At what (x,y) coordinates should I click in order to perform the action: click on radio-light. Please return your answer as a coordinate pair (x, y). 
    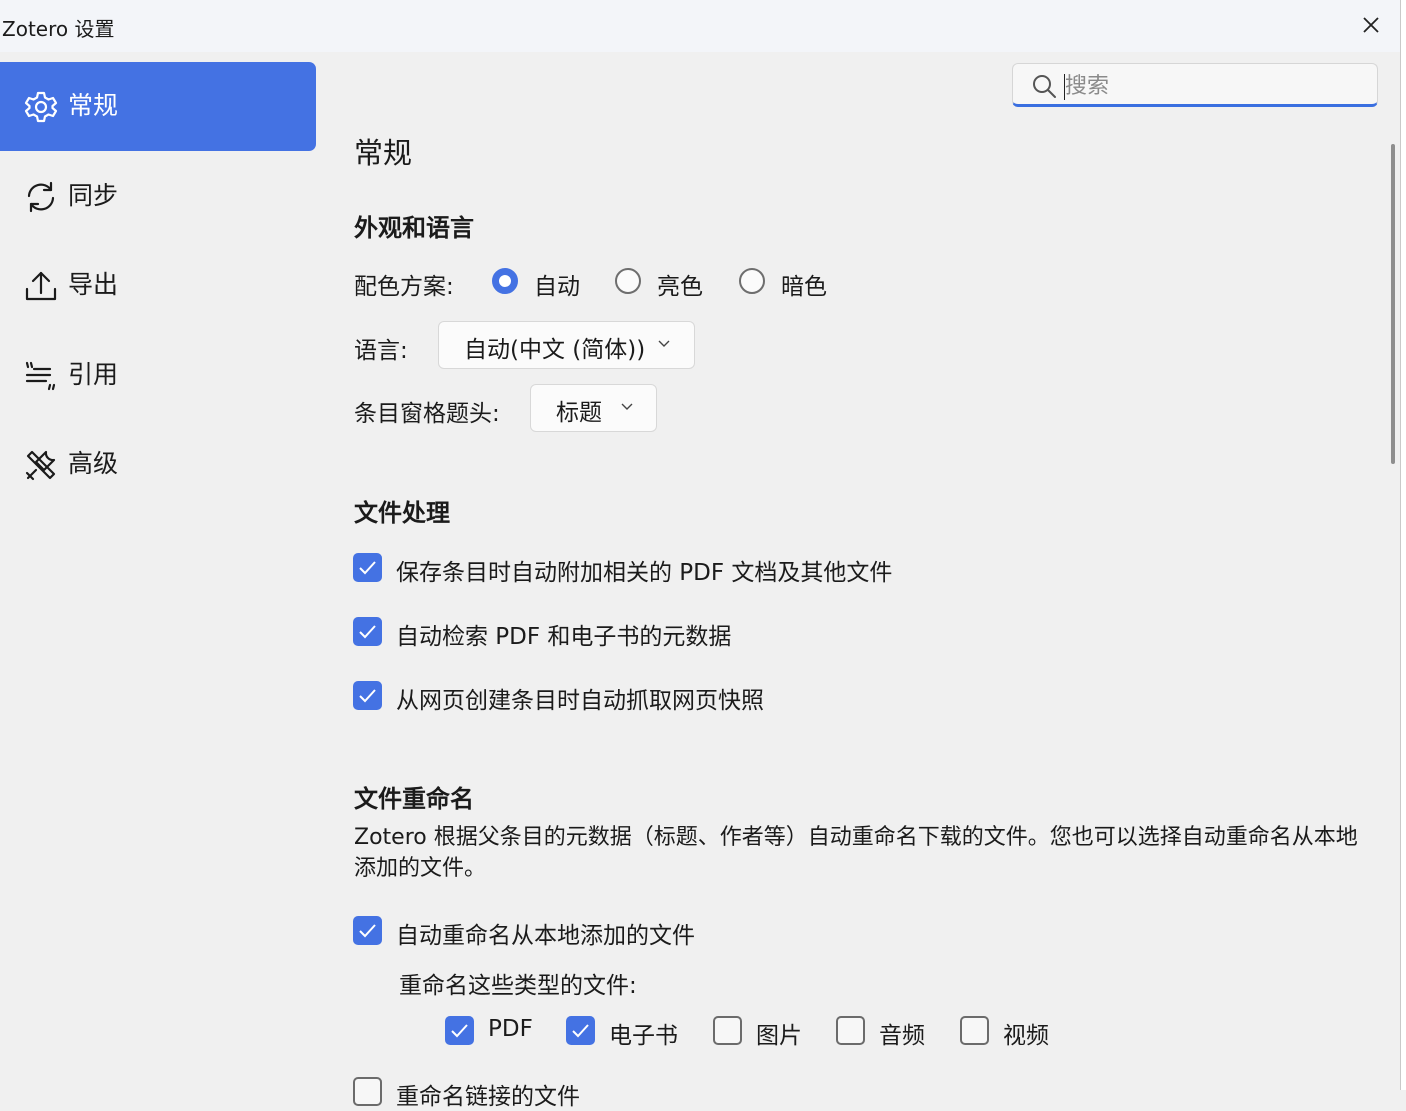
    Looking at the image, I should click on (628, 281).